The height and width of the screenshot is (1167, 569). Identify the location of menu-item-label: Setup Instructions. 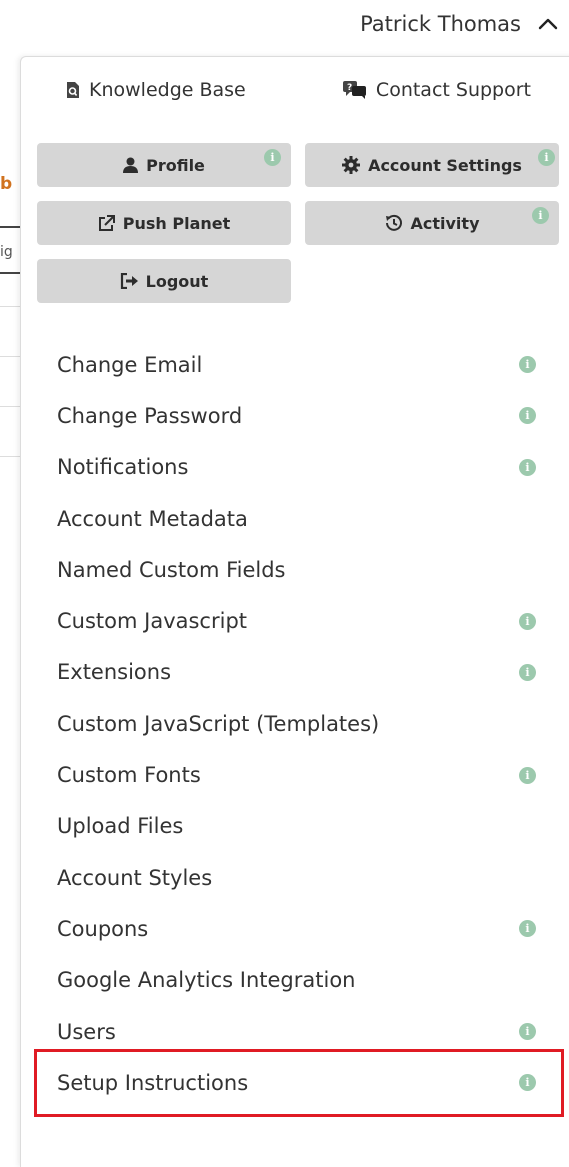
(153, 1082).